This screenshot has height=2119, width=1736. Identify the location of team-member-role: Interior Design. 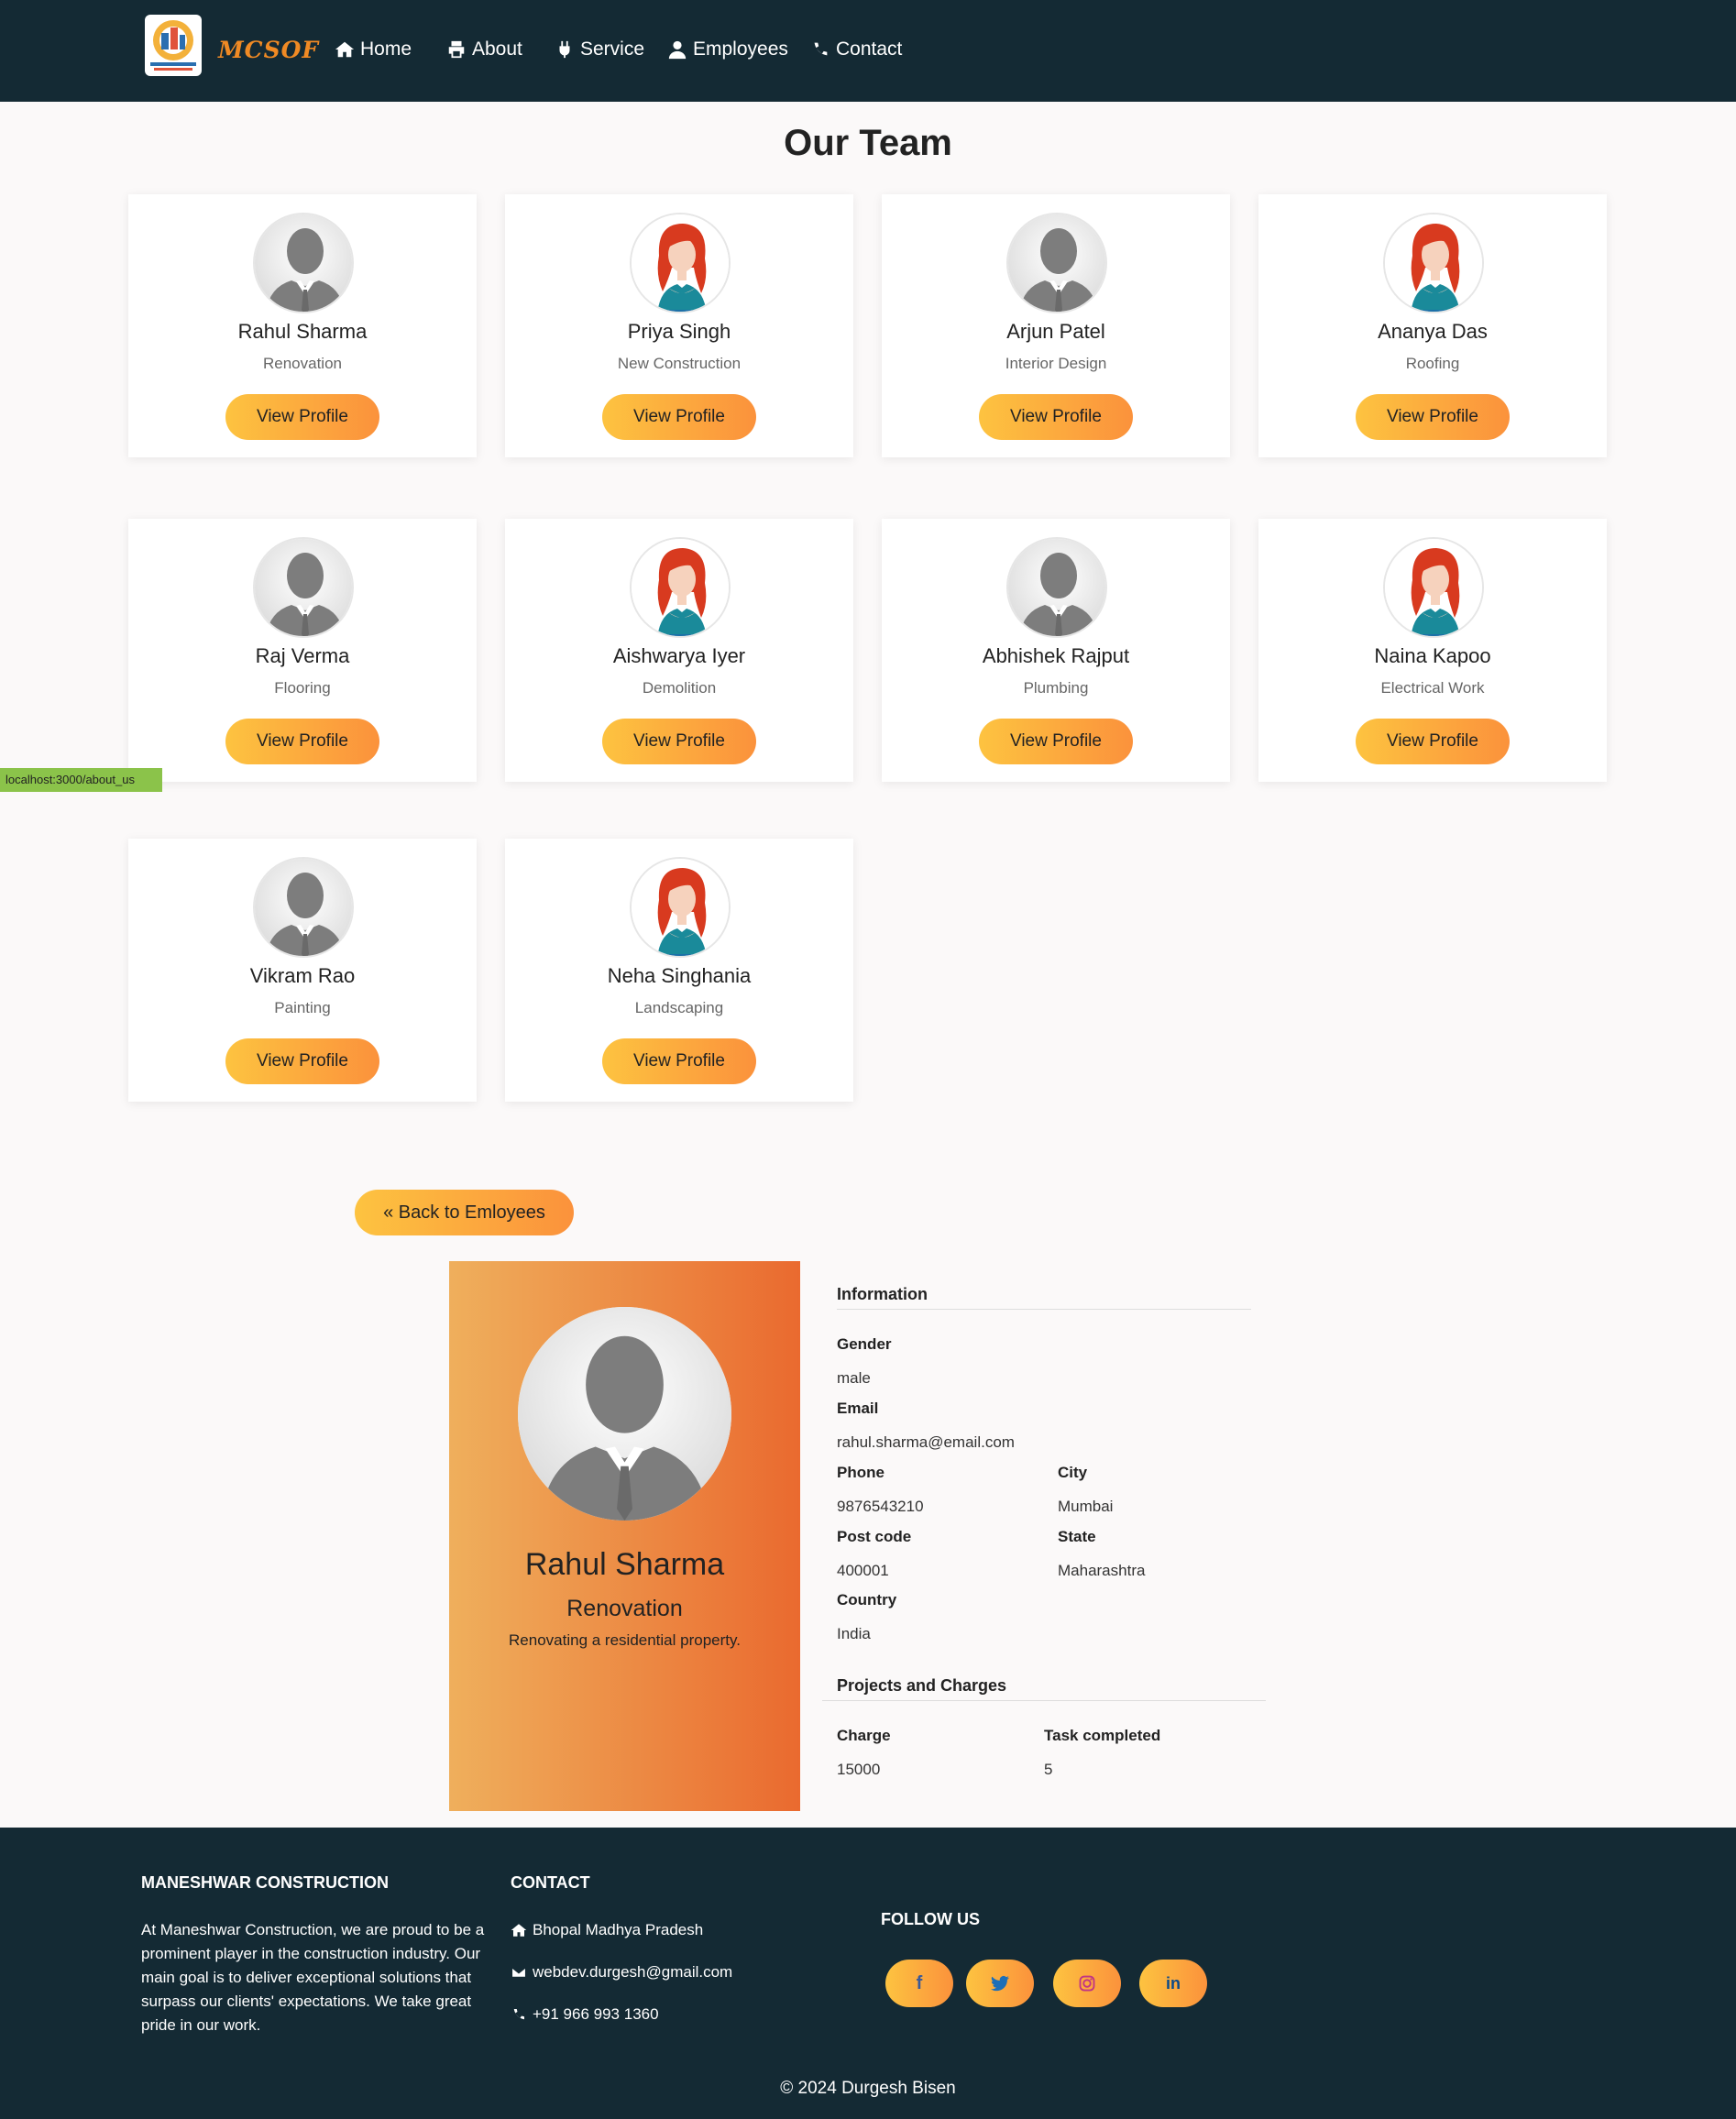
(1056, 363).